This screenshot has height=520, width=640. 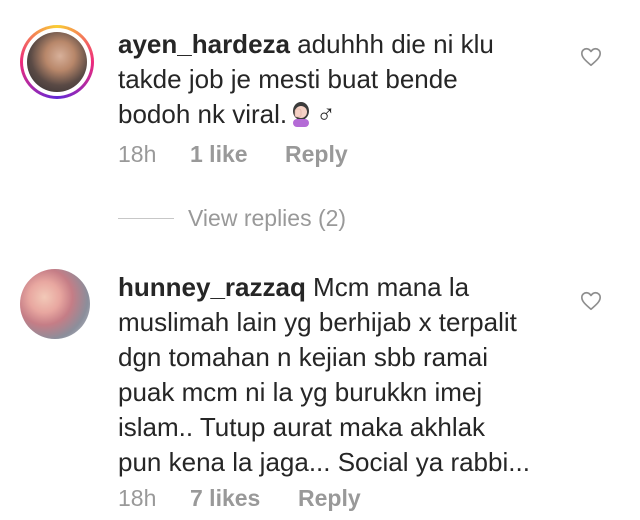 What do you see at coordinates (329, 498) in the screenshot?
I see `comment-2-reply-button: Reply` at bounding box center [329, 498].